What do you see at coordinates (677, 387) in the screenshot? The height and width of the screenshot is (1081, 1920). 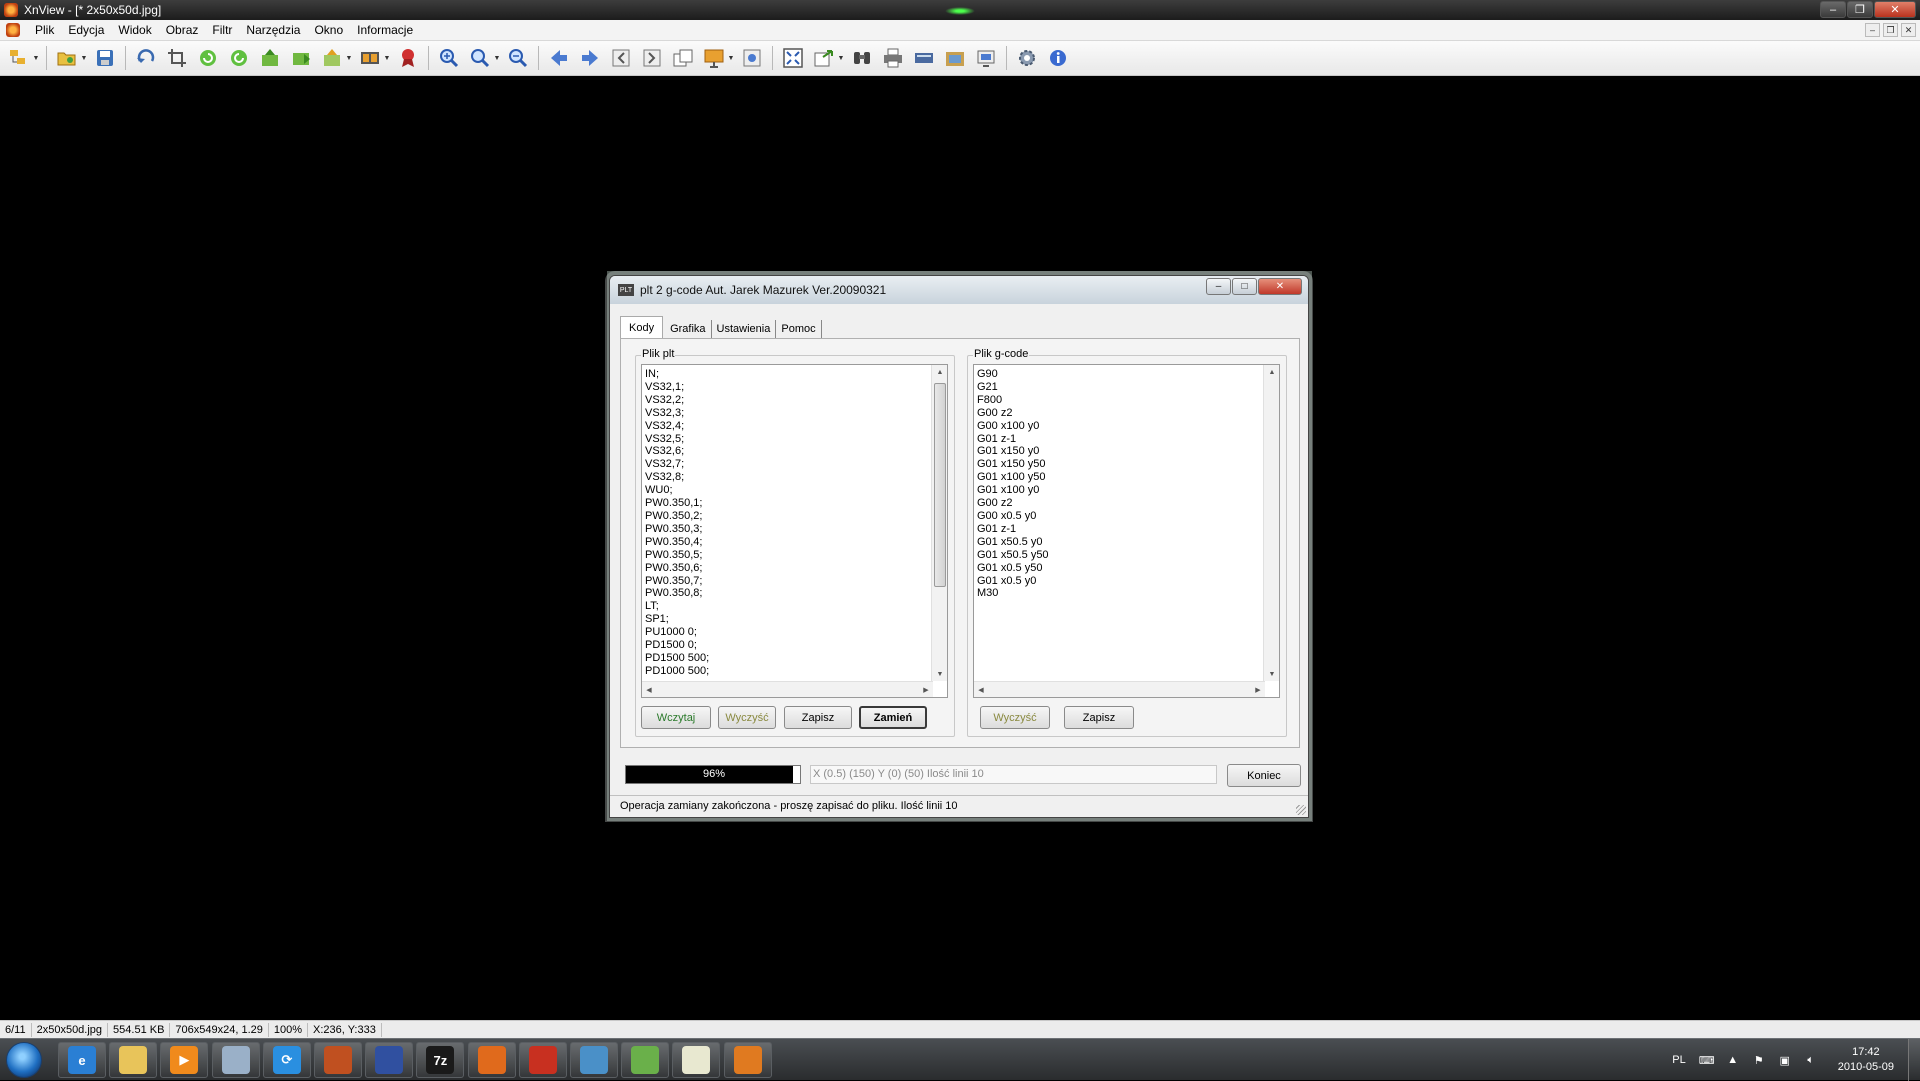 I see `code-line: VS32,1;` at bounding box center [677, 387].